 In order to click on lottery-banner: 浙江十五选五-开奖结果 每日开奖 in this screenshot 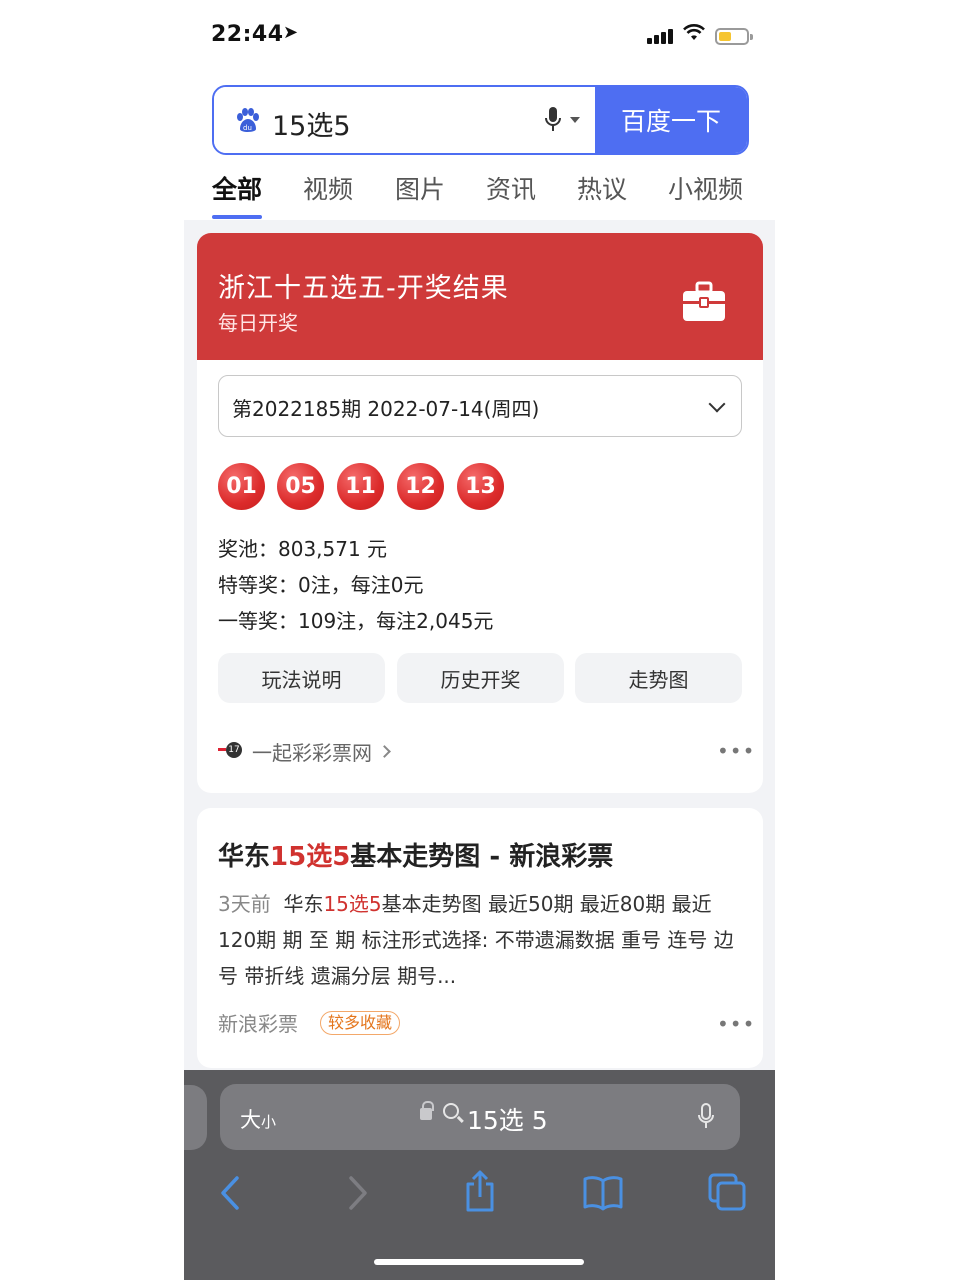, I will do `click(480, 296)`.